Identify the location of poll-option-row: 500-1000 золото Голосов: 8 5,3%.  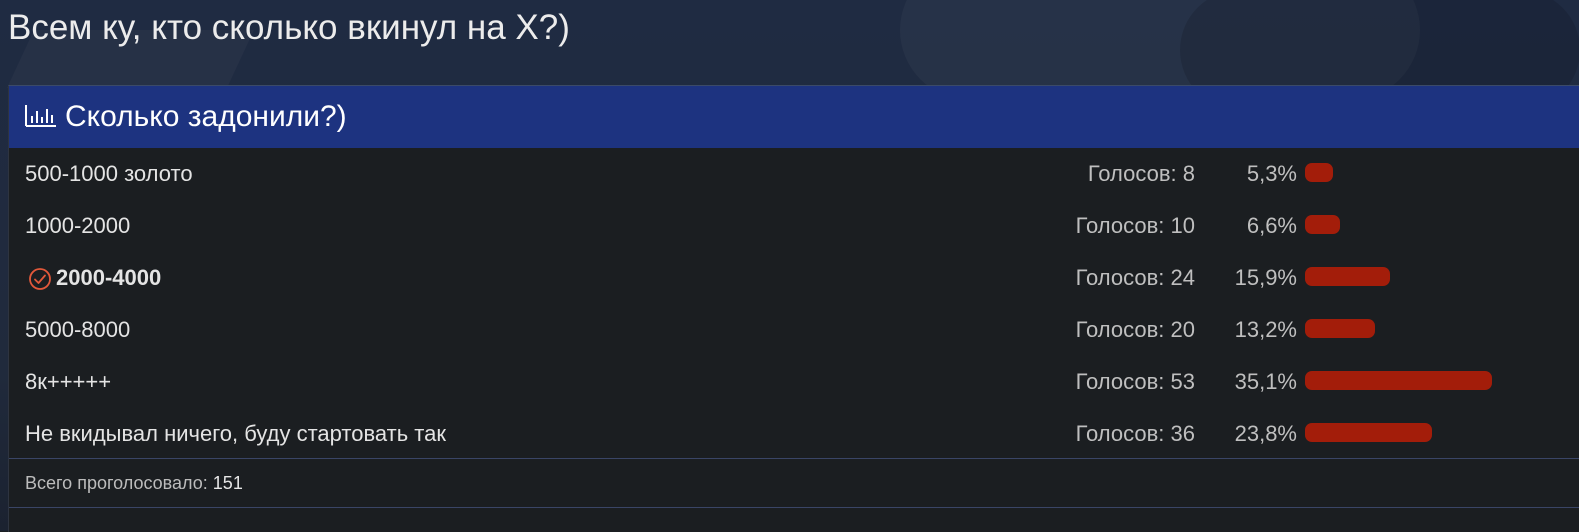
(794, 174).